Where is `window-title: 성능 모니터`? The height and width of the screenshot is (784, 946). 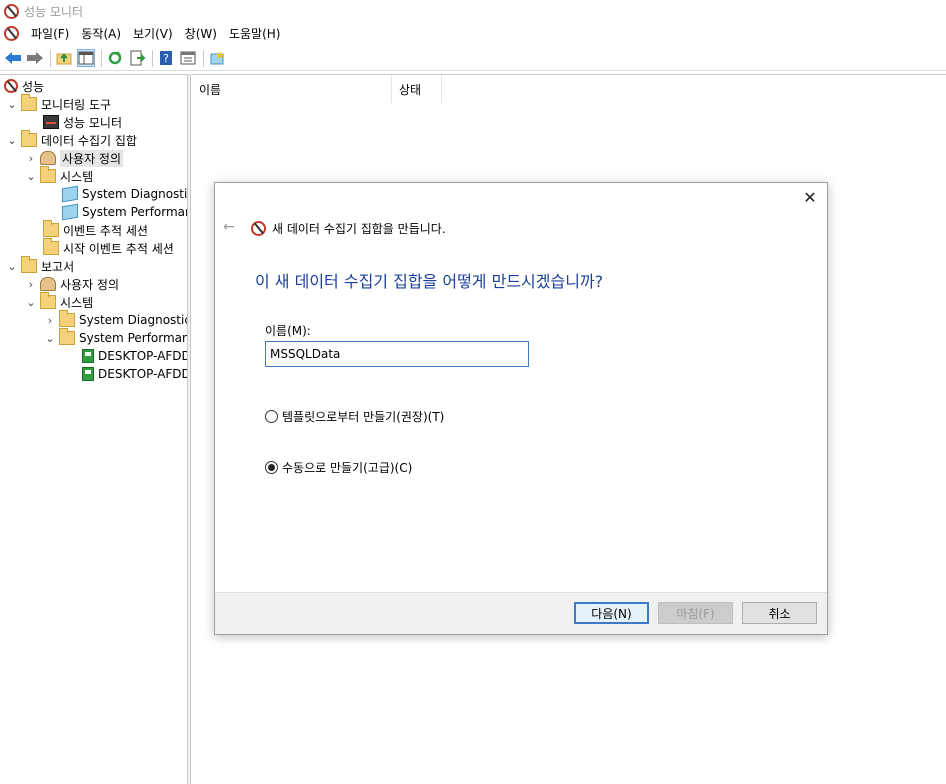 window-title: 성능 모니터 is located at coordinates (54, 11).